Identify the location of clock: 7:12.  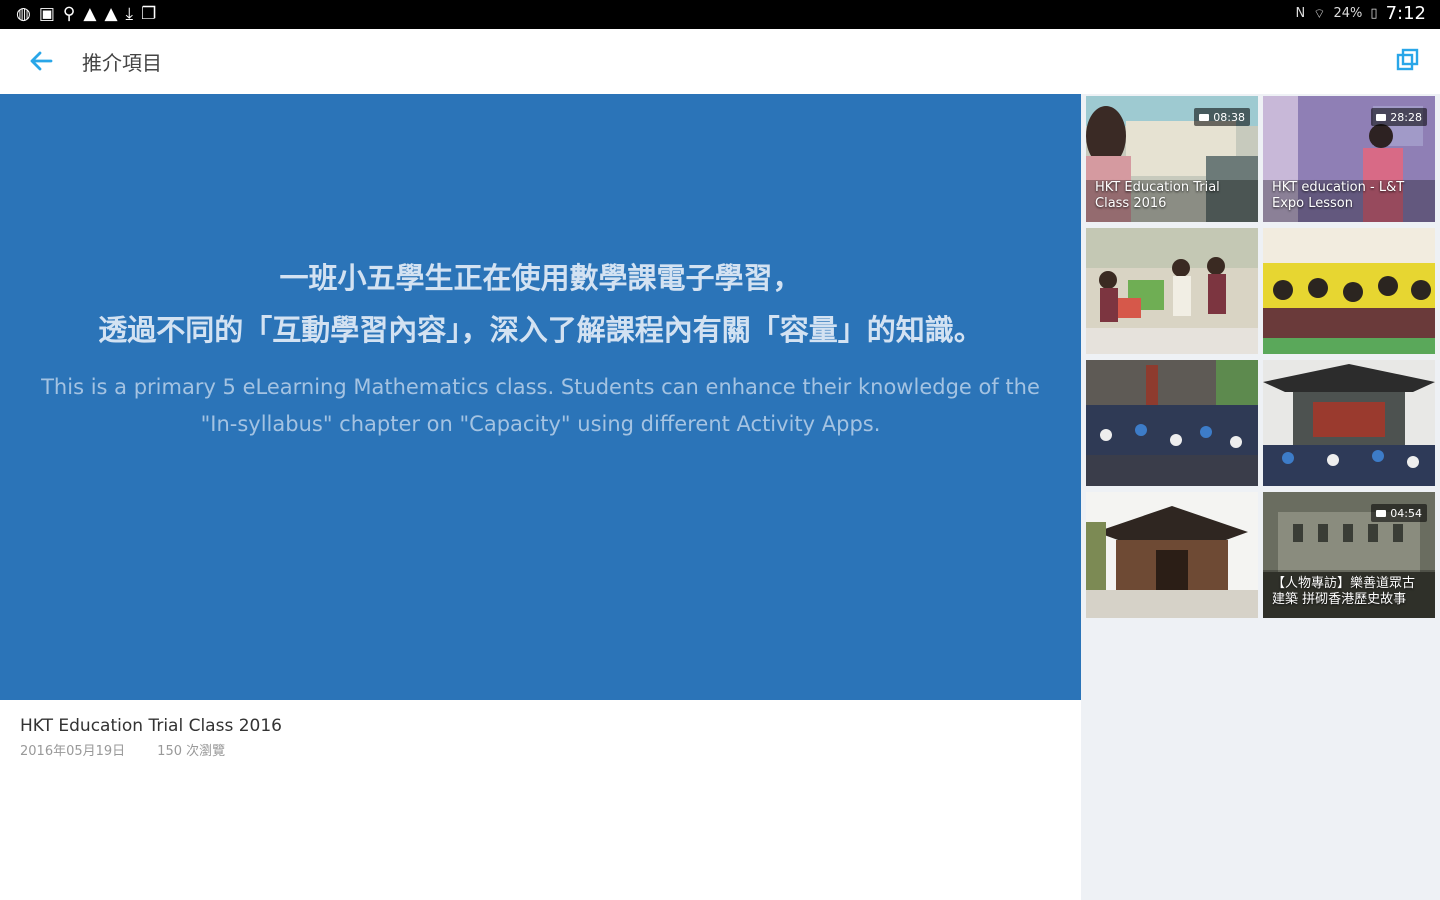
(1405, 13).